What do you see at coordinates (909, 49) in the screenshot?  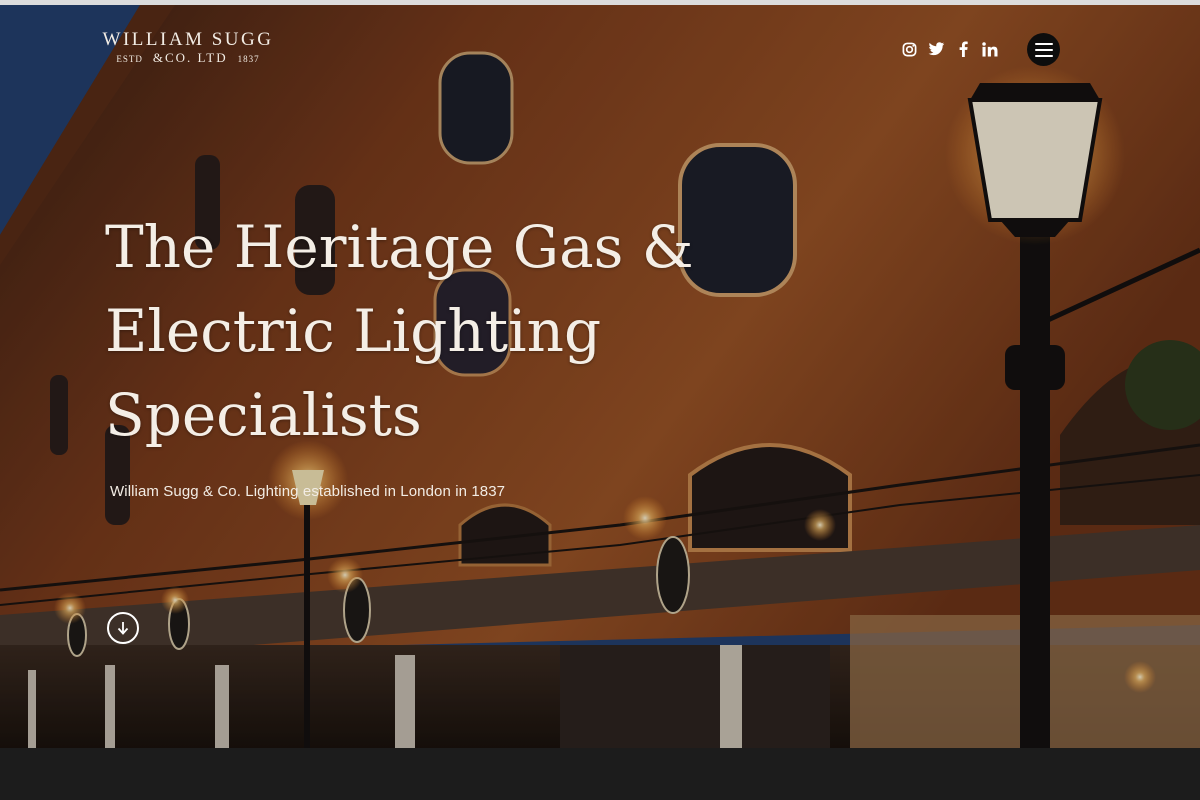 I see `instagram-icon` at bounding box center [909, 49].